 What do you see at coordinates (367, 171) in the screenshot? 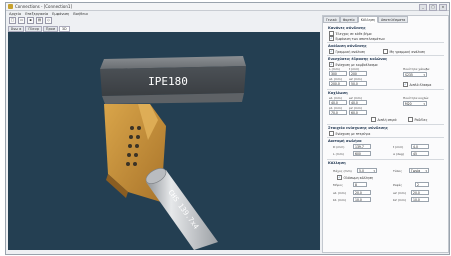
I see `weld-thickness-select: 5.0` at bounding box center [367, 171].